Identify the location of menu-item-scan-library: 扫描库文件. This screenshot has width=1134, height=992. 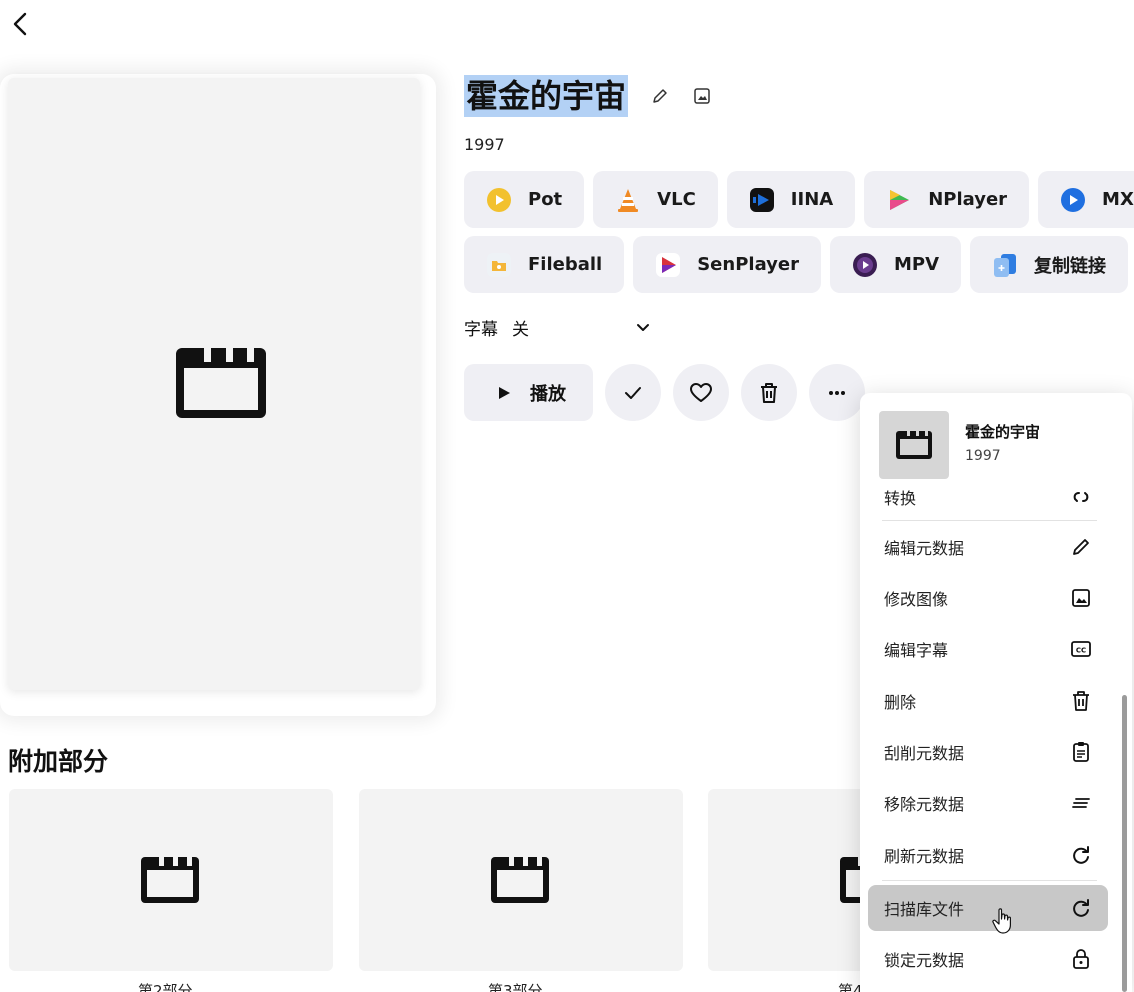
(988, 908).